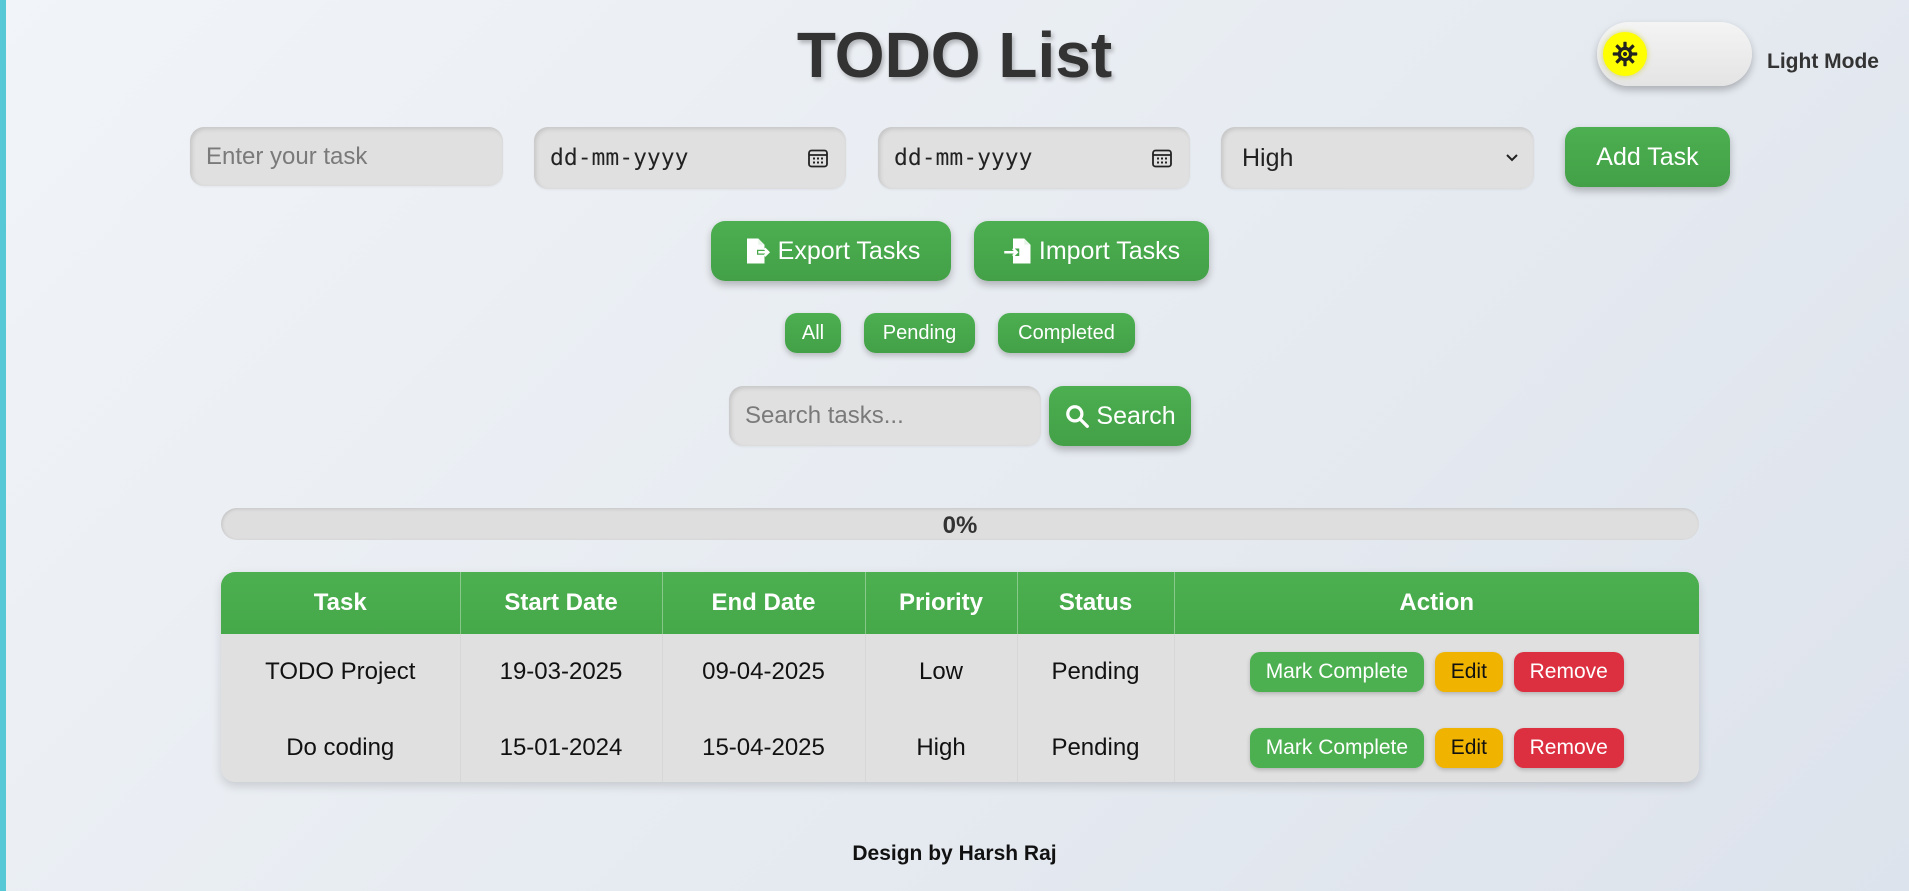  I want to click on import-tasks-button: Import Tasks, so click(1091, 251).